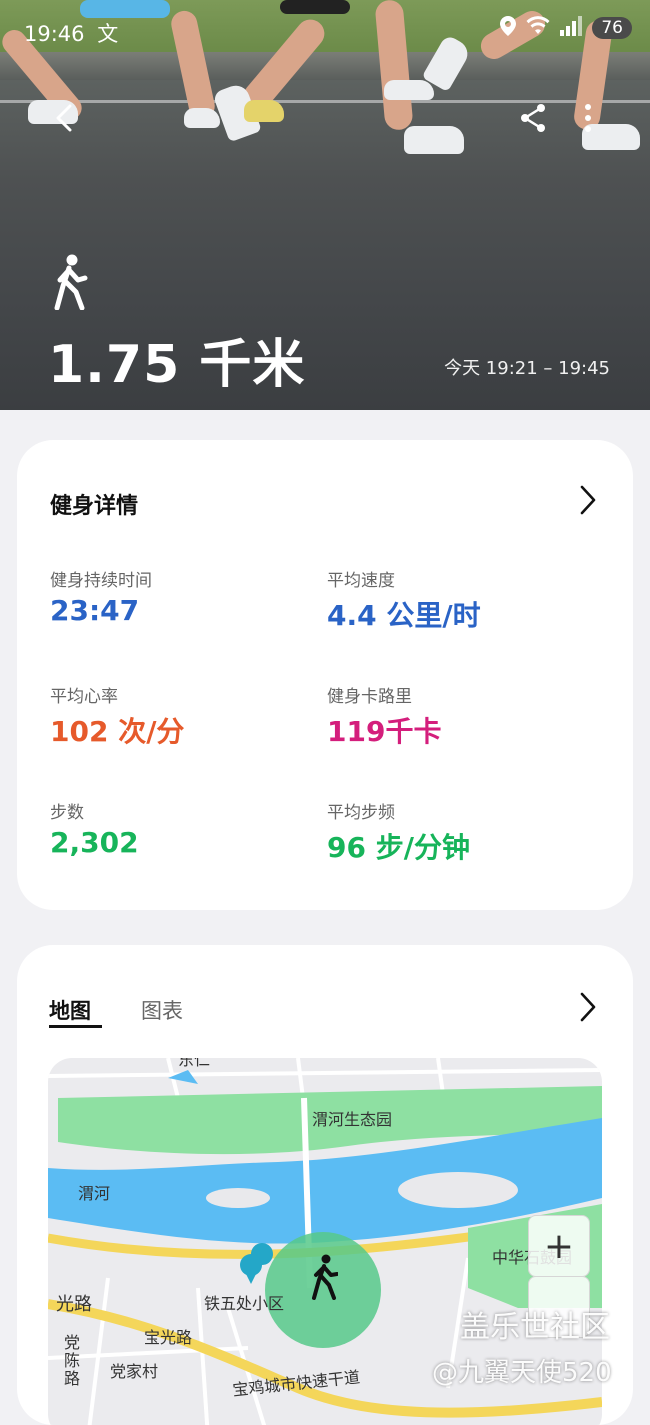 Image resolution: width=650 pixels, height=1425 pixels. Describe the element at coordinates (571, 28) in the screenshot. I see `signal-icon` at that location.